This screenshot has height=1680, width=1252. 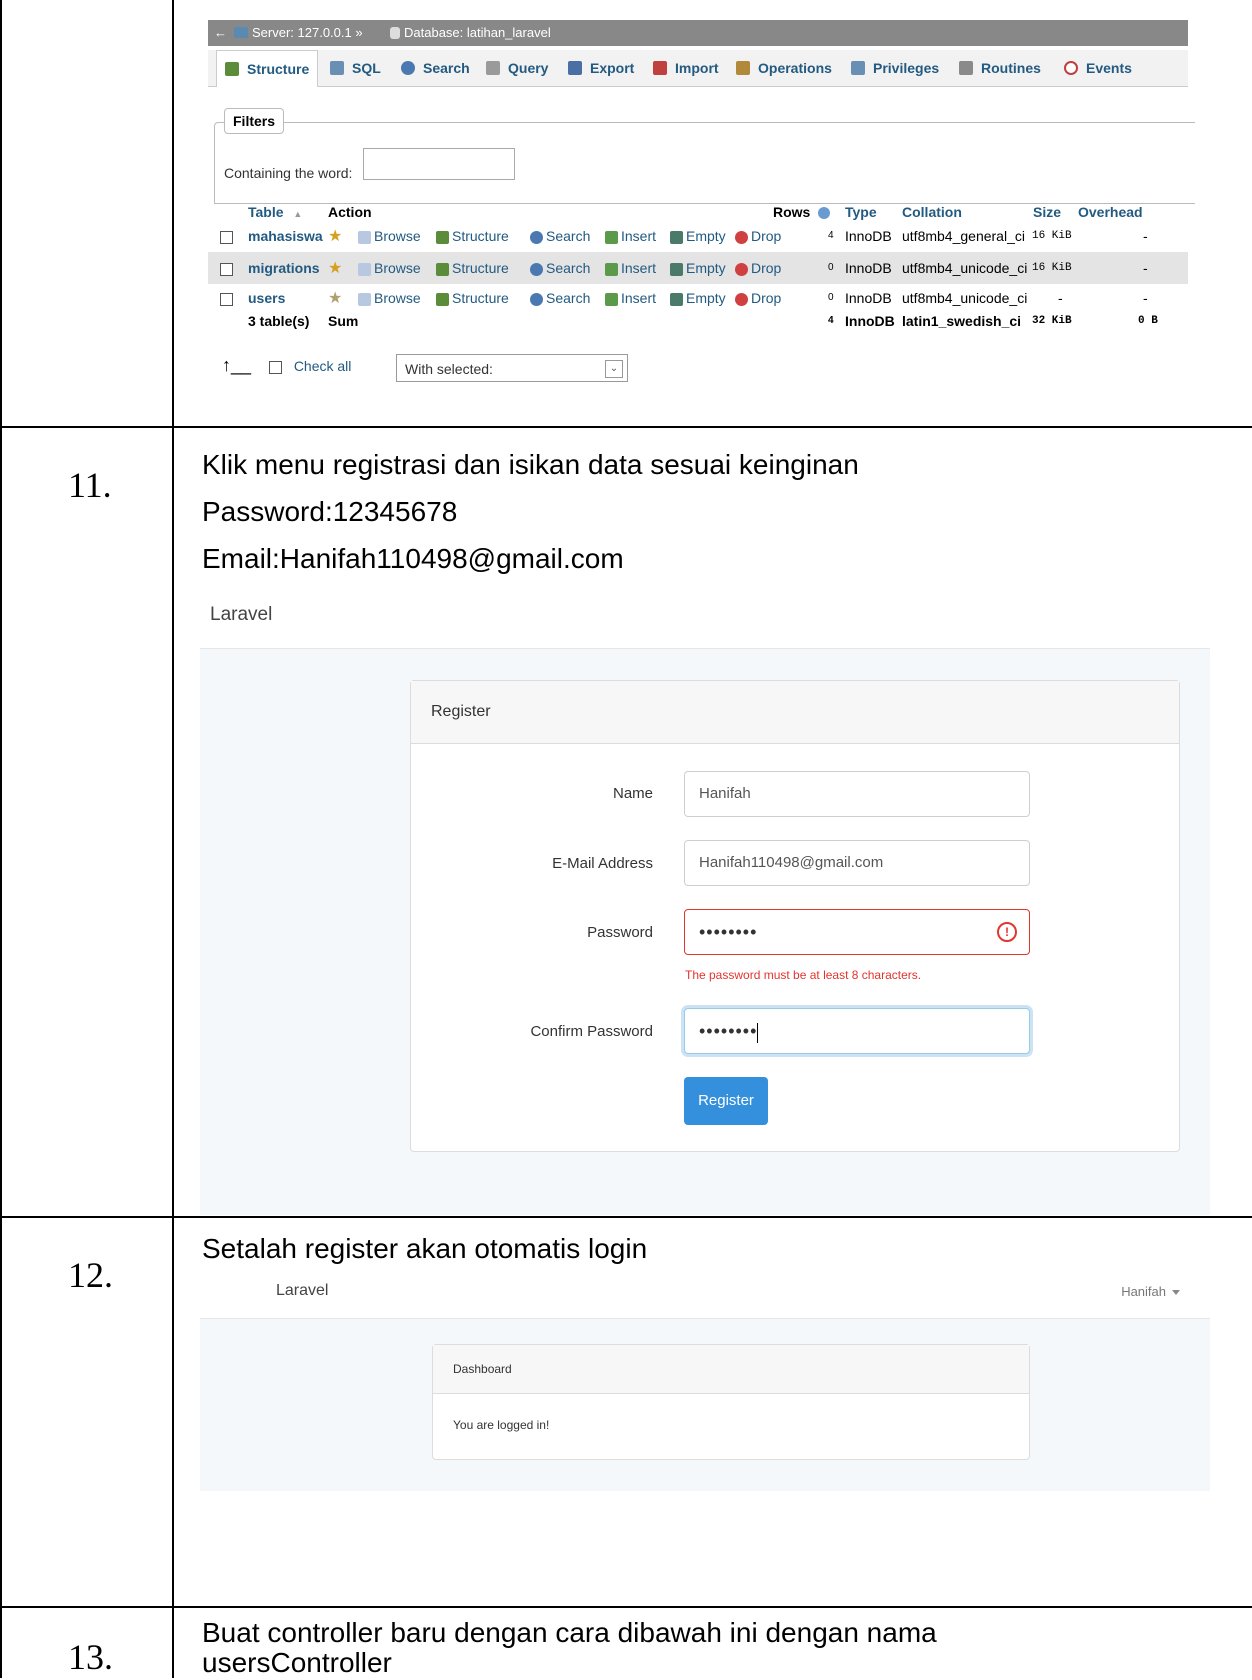 What do you see at coordinates (442, 269) in the screenshot?
I see `structure-icon` at bounding box center [442, 269].